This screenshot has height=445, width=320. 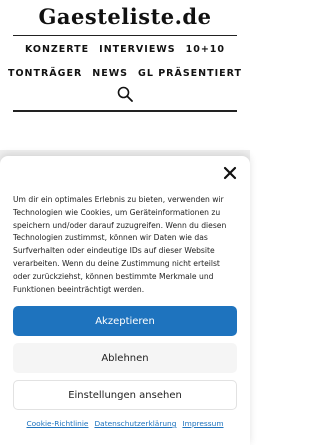 What do you see at coordinates (202, 423) in the screenshot?
I see `imprint-link: Impressum` at bounding box center [202, 423].